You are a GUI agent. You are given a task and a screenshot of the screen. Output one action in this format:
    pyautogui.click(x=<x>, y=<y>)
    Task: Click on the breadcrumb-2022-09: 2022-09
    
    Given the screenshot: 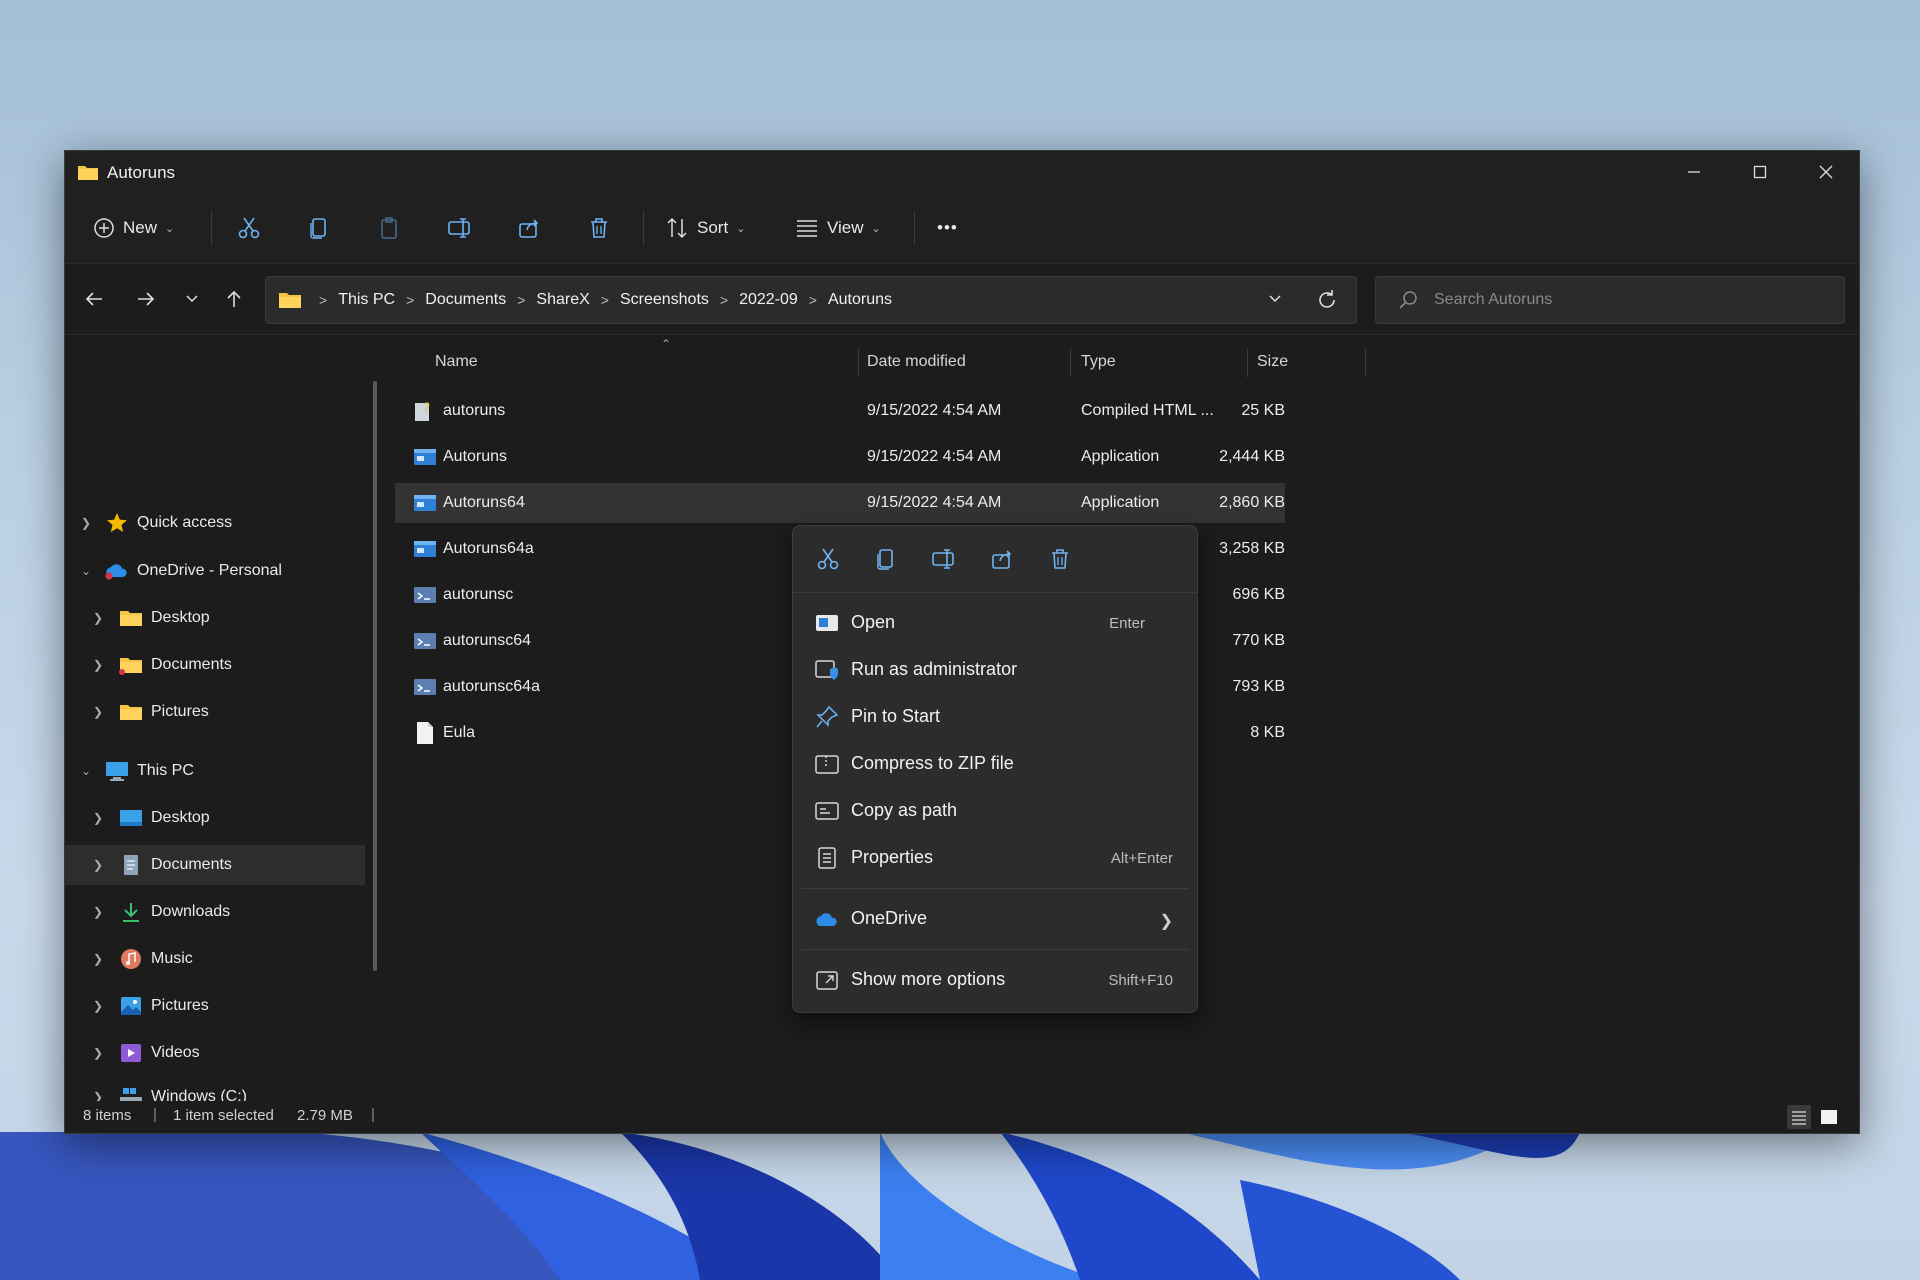 What is the action you would take?
    pyautogui.click(x=768, y=300)
    